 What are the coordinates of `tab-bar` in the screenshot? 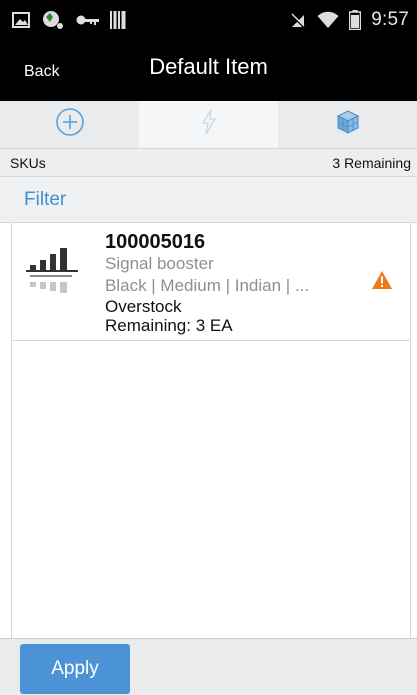 It's located at (208, 125).